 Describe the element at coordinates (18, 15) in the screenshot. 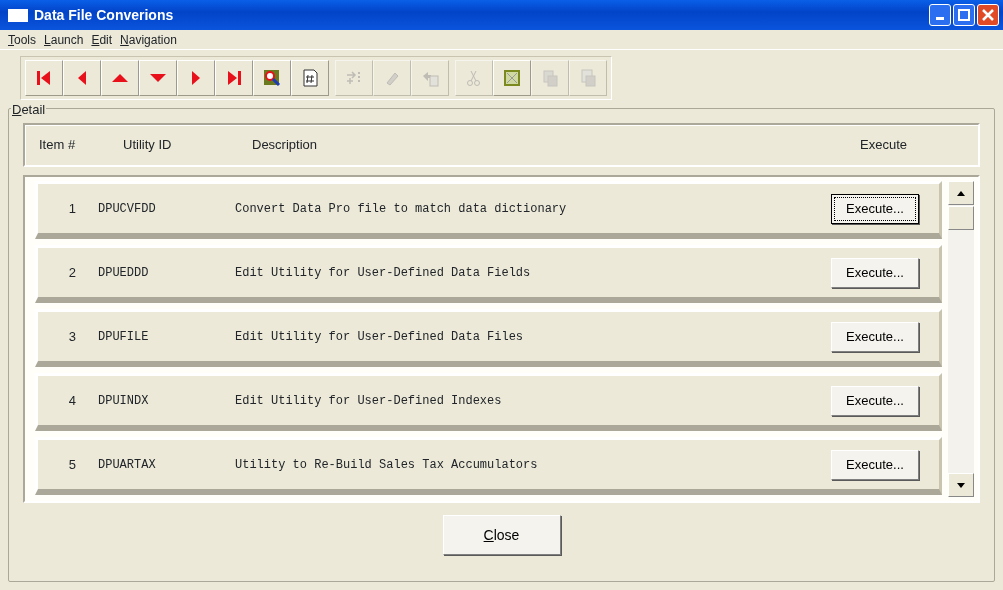

I see `window-icon` at that location.